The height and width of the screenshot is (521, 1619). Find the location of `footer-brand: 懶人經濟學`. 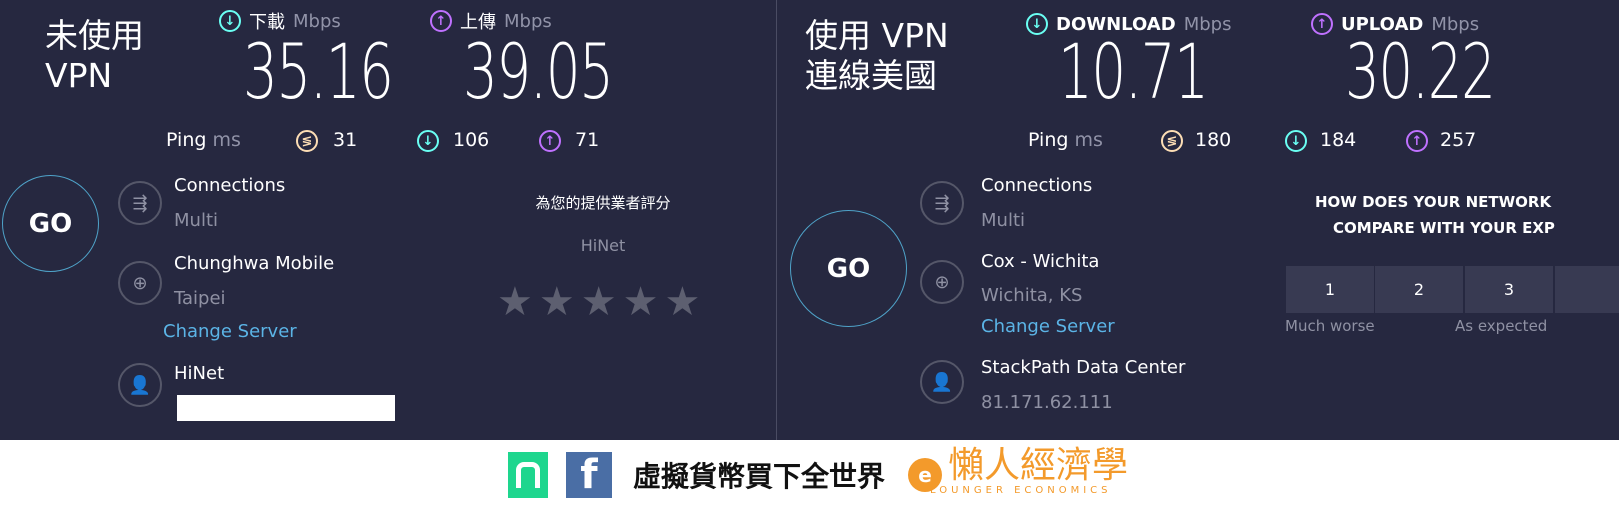

footer-brand: 懶人經濟學 is located at coordinates (1038, 465).